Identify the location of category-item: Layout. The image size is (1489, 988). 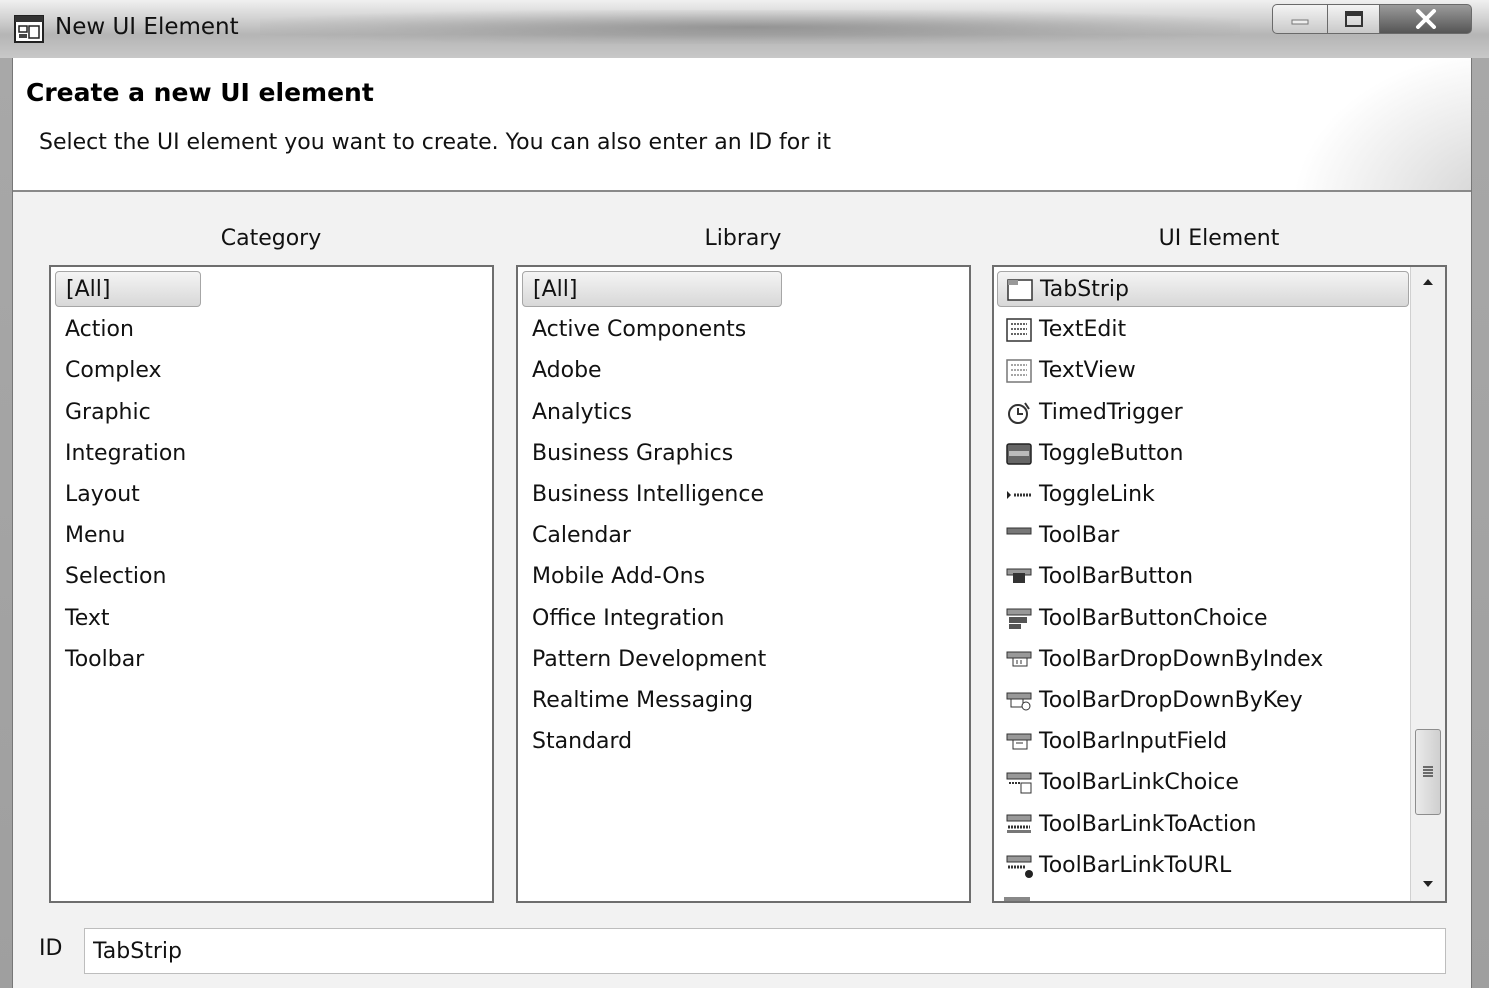
(97, 495).